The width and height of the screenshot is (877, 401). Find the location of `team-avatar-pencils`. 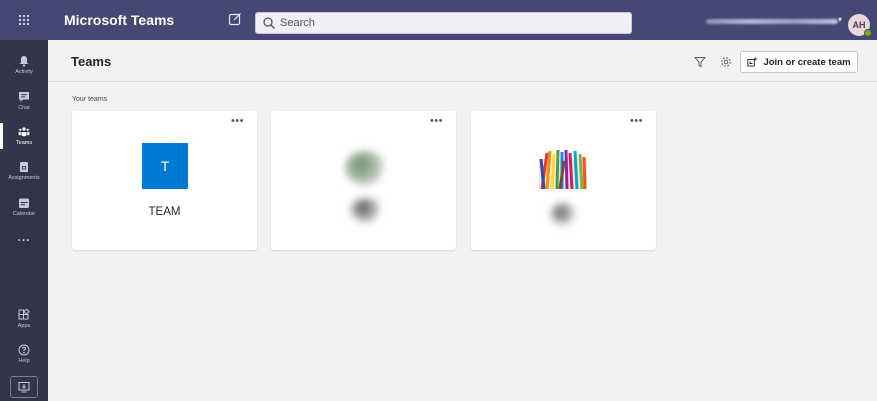

team-avatar-pencils is located at coordinates (563, 169).